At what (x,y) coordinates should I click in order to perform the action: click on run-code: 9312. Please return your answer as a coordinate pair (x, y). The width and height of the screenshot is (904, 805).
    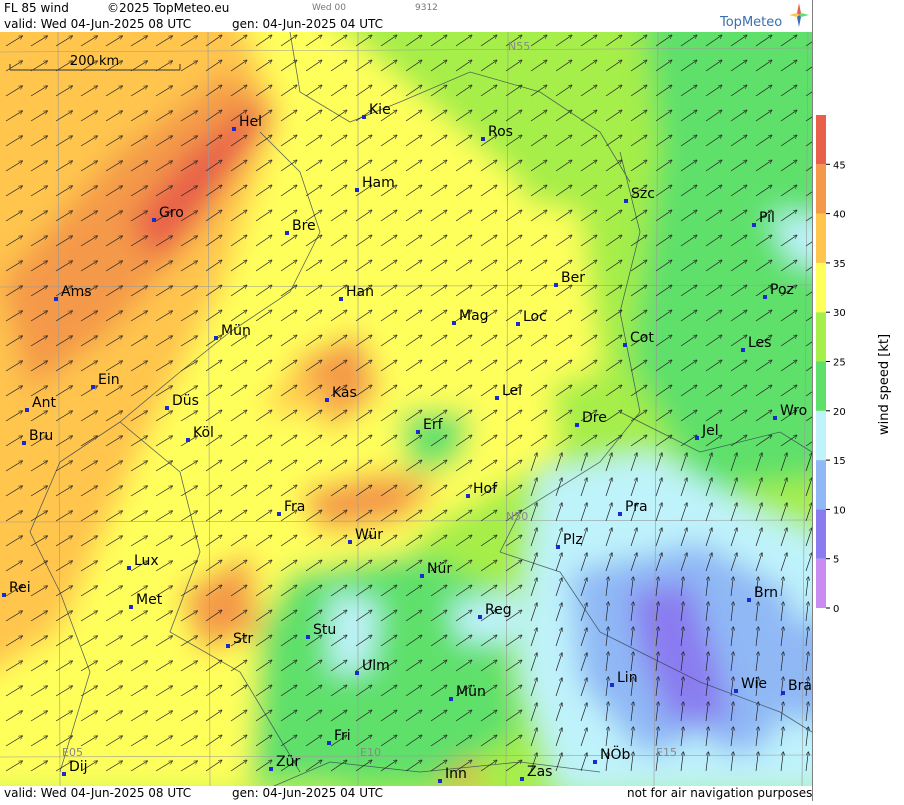
    Looking at the image, I should click on (426, 8).